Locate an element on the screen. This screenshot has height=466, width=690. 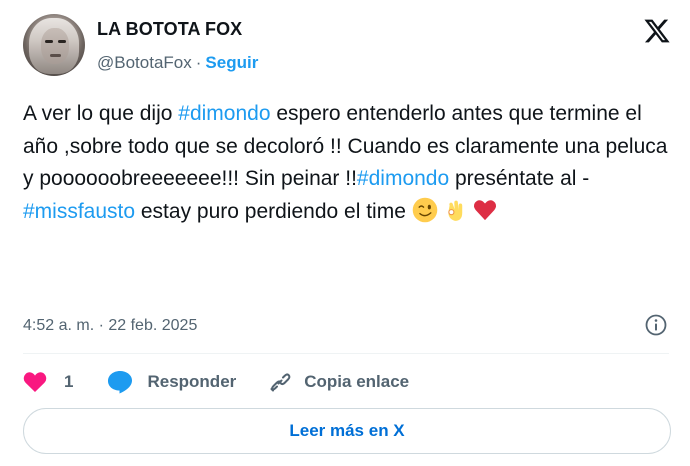
author-handle-row: @BototaFox · Seguir is located at coordinates (177, 63).